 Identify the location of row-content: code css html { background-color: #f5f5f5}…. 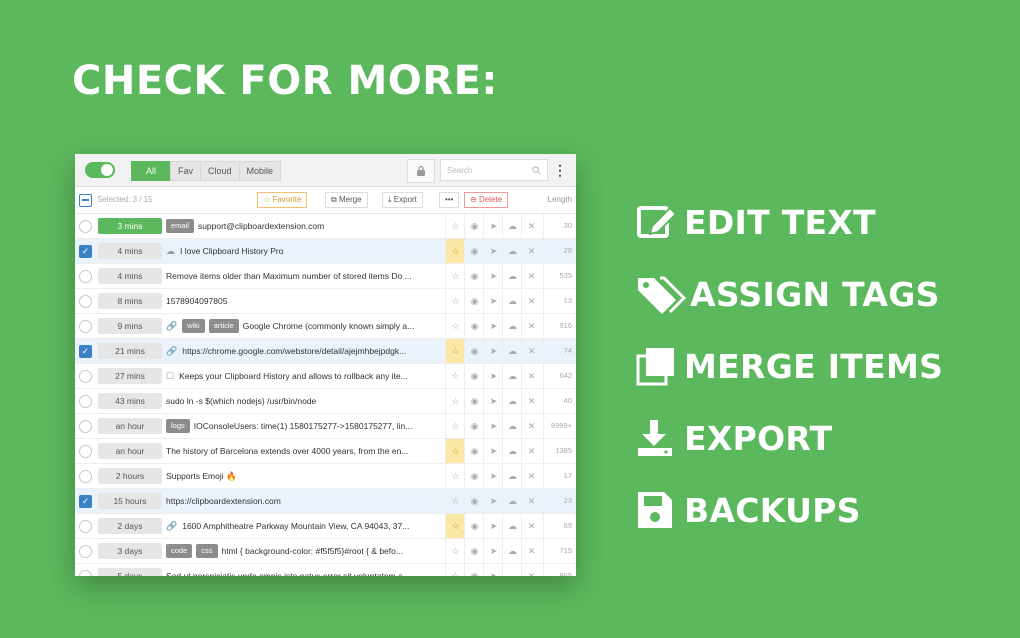
(305, 551).